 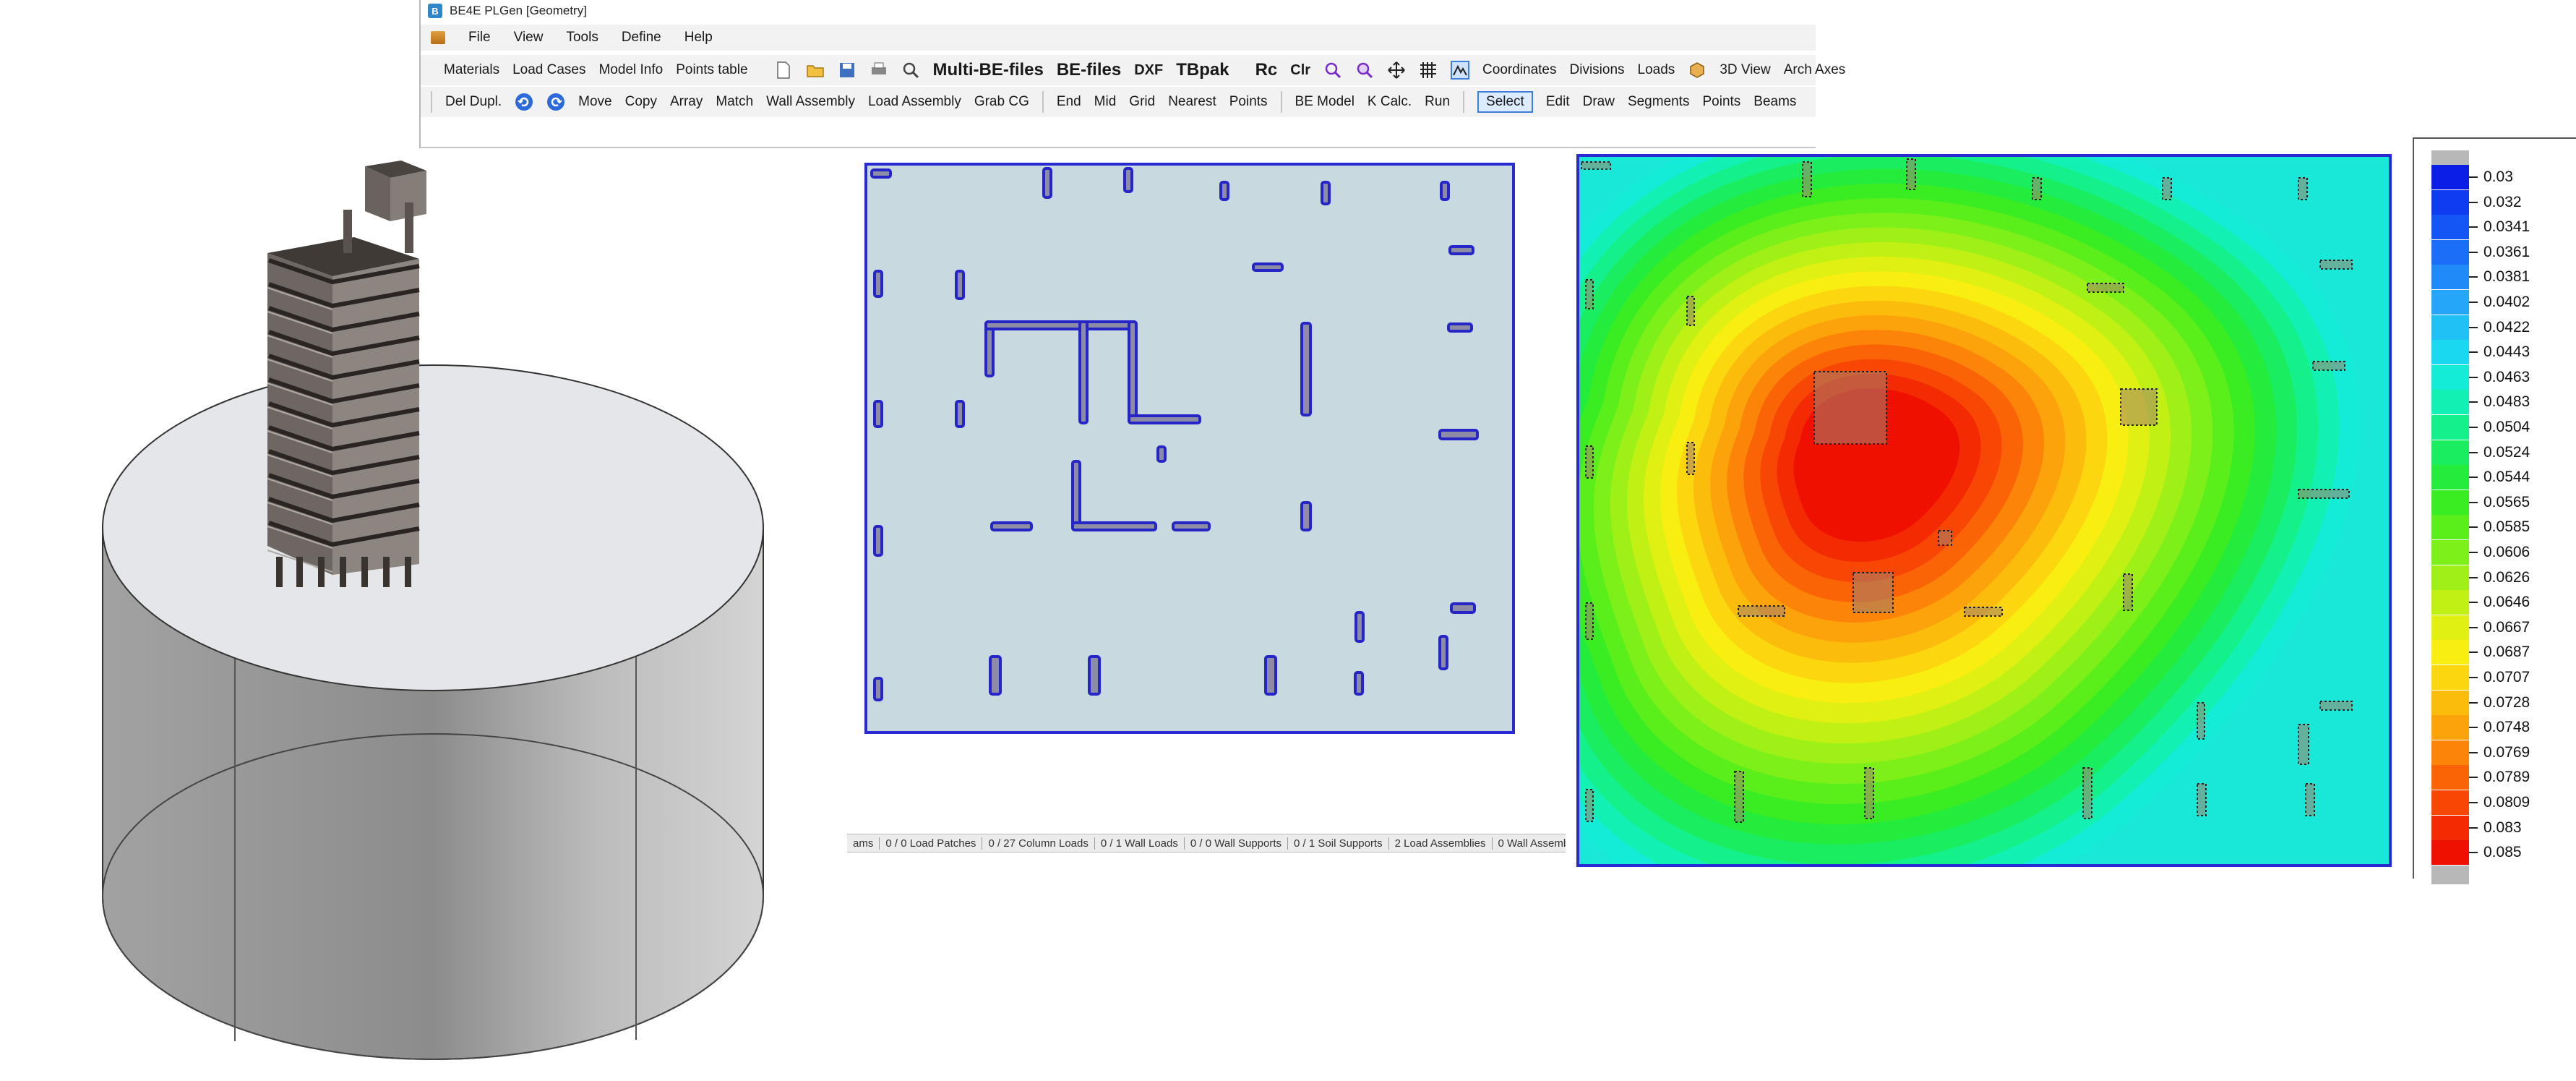 I want to click on snap-mid-button: Mid, so click(x=1105, y=102).